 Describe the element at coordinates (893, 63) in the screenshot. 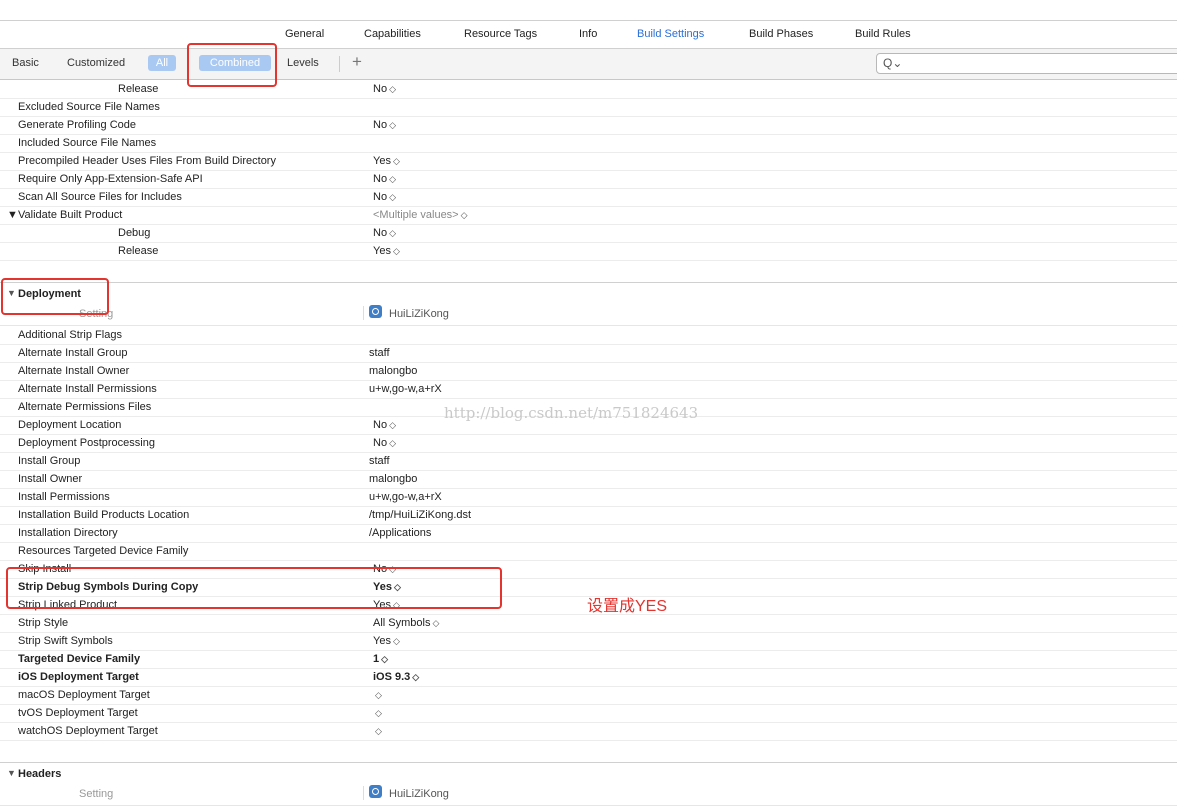

I see `search-icon: Q⌄` at that location.